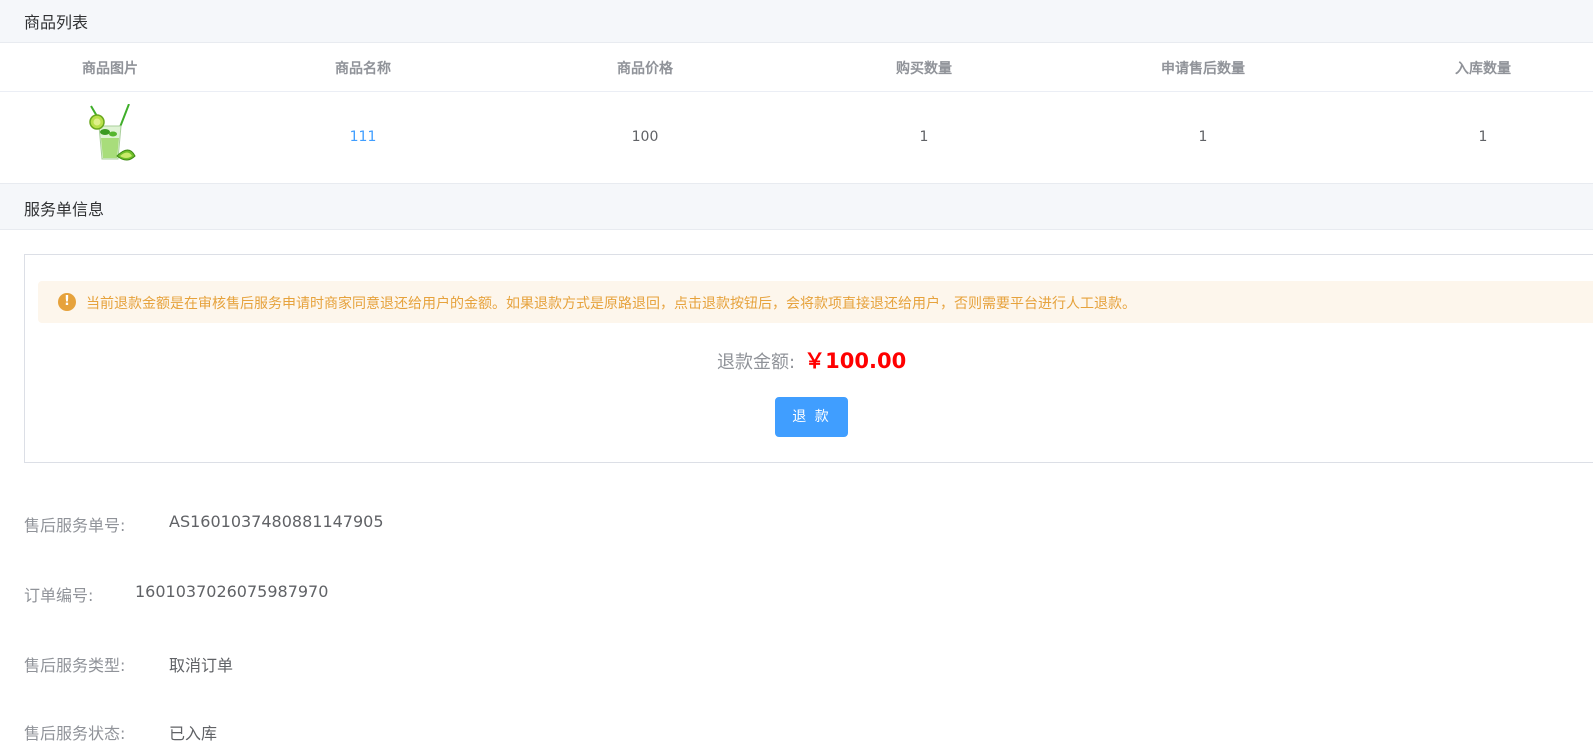  I want to click on order-number-label: 订单编号:, so click(59, 595).